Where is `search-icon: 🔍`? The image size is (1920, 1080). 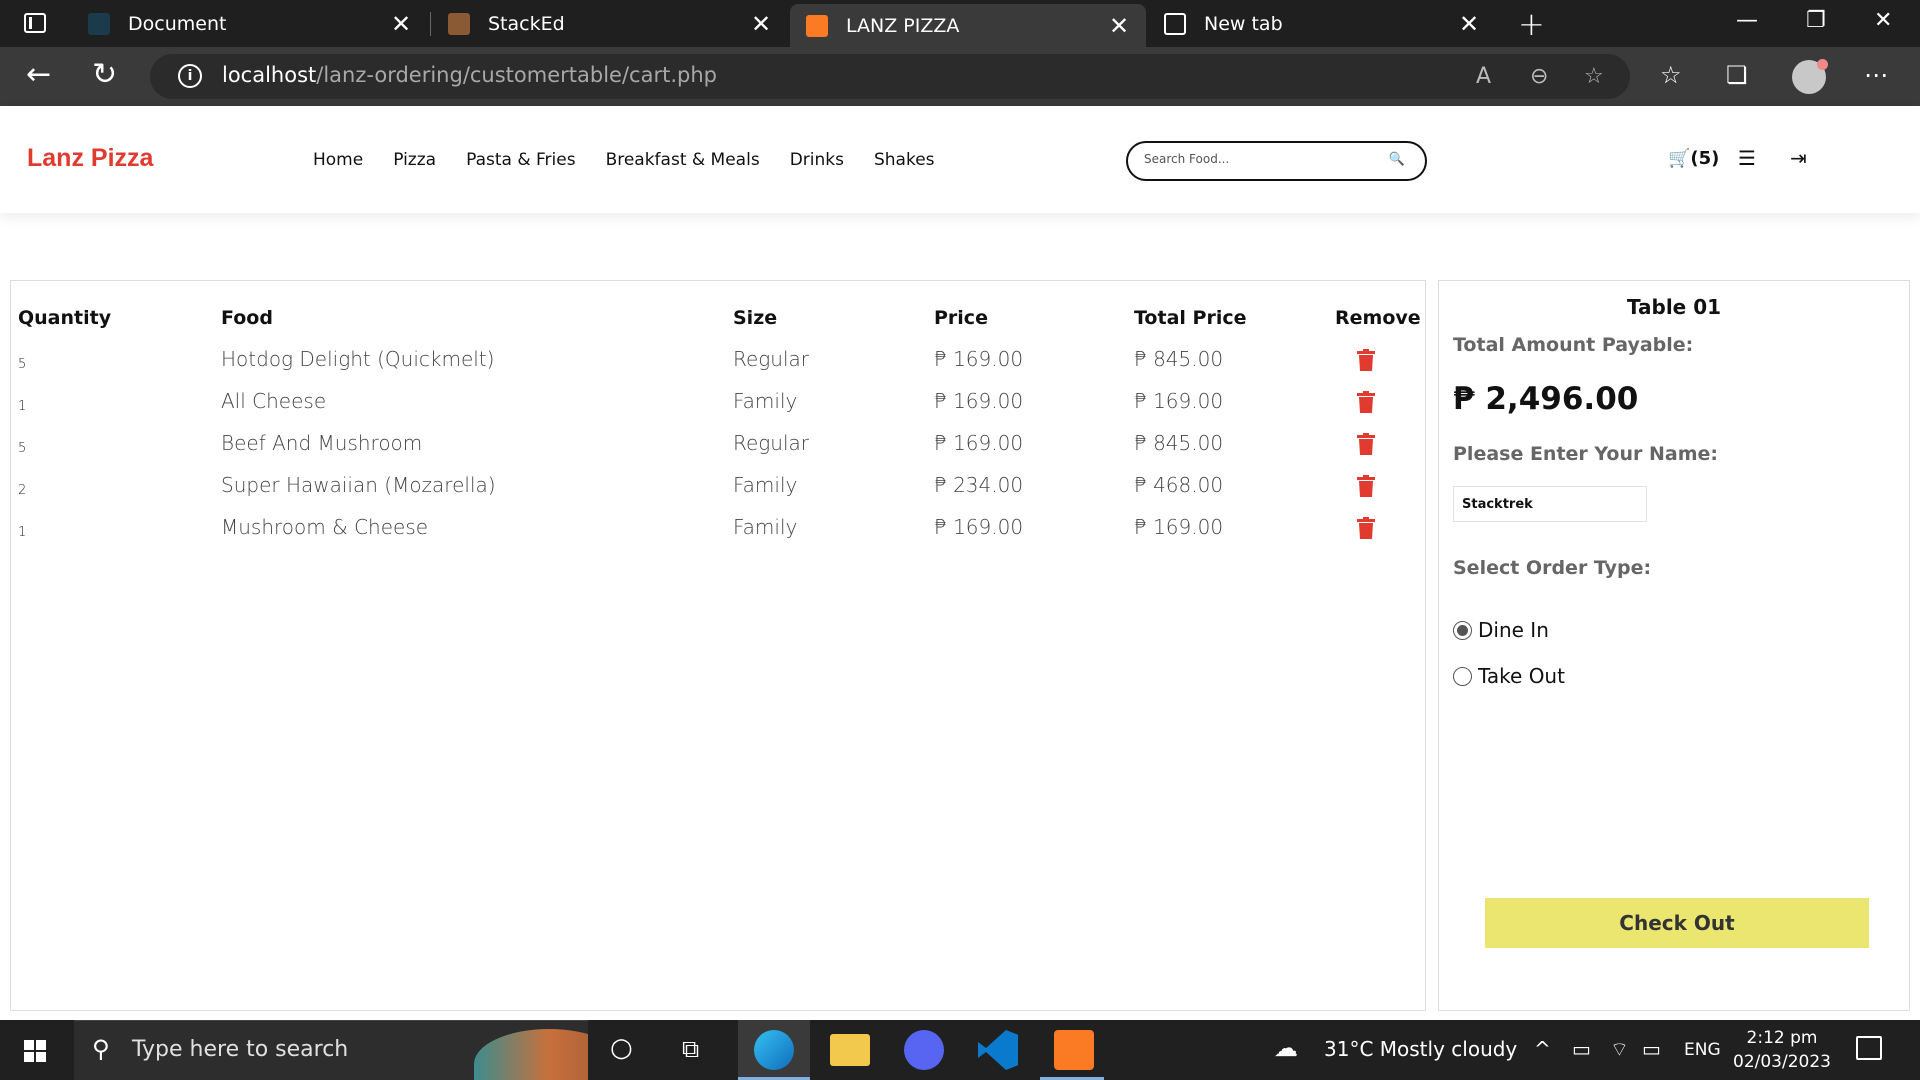 search-icon: 🔍 is located at coordinates (1397, 159).